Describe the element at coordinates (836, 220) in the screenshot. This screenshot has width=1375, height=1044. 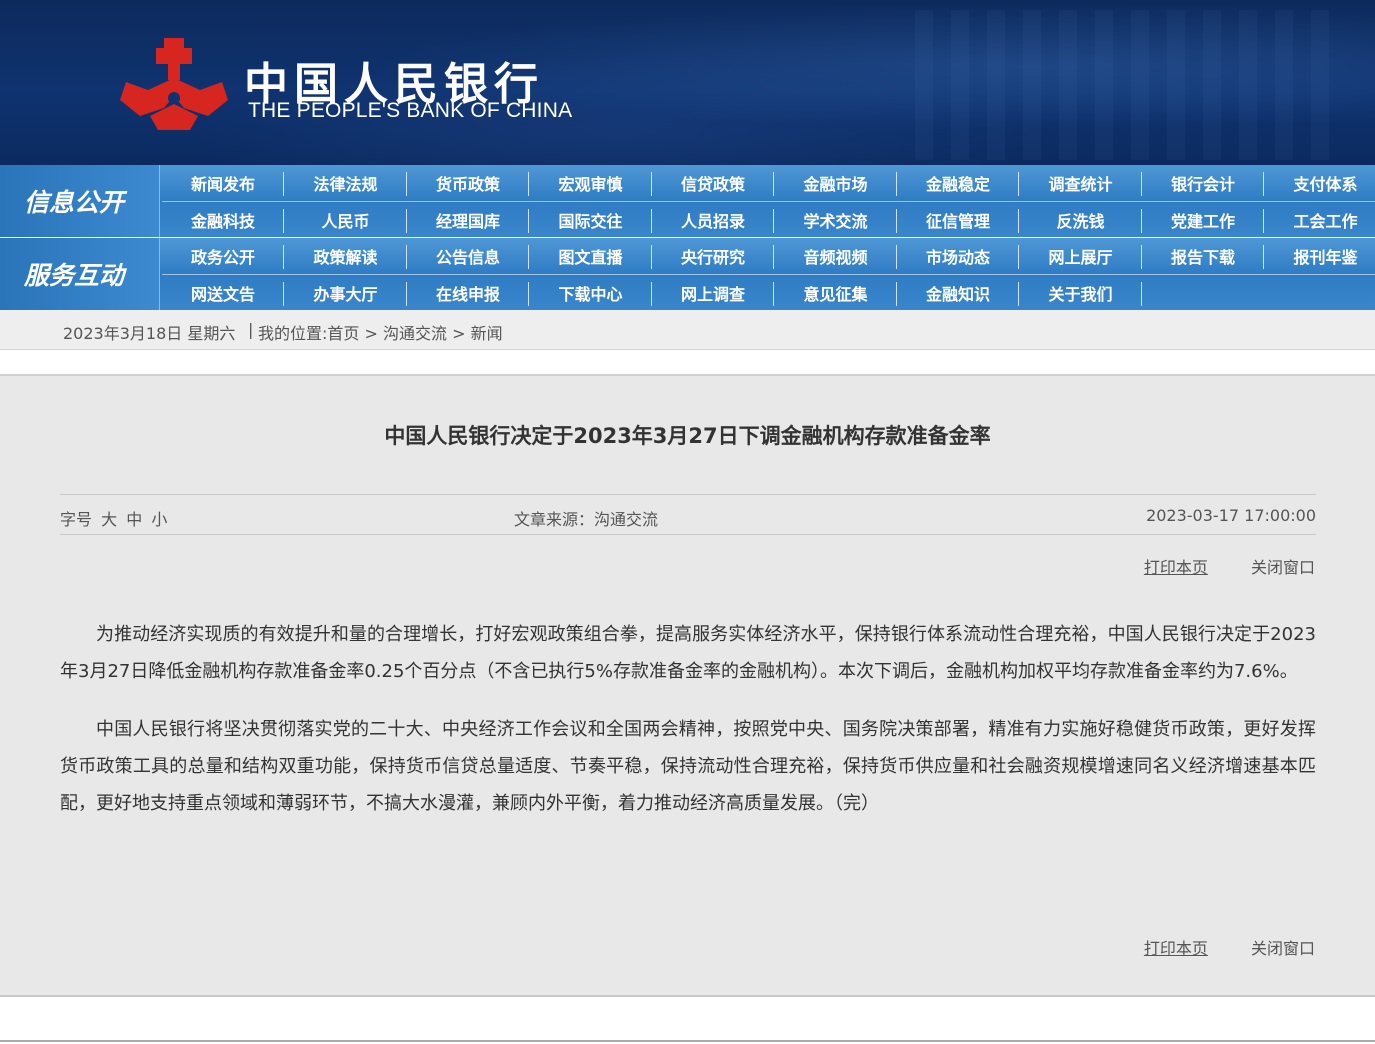
I see `nav-item: 学术交流` at that location.